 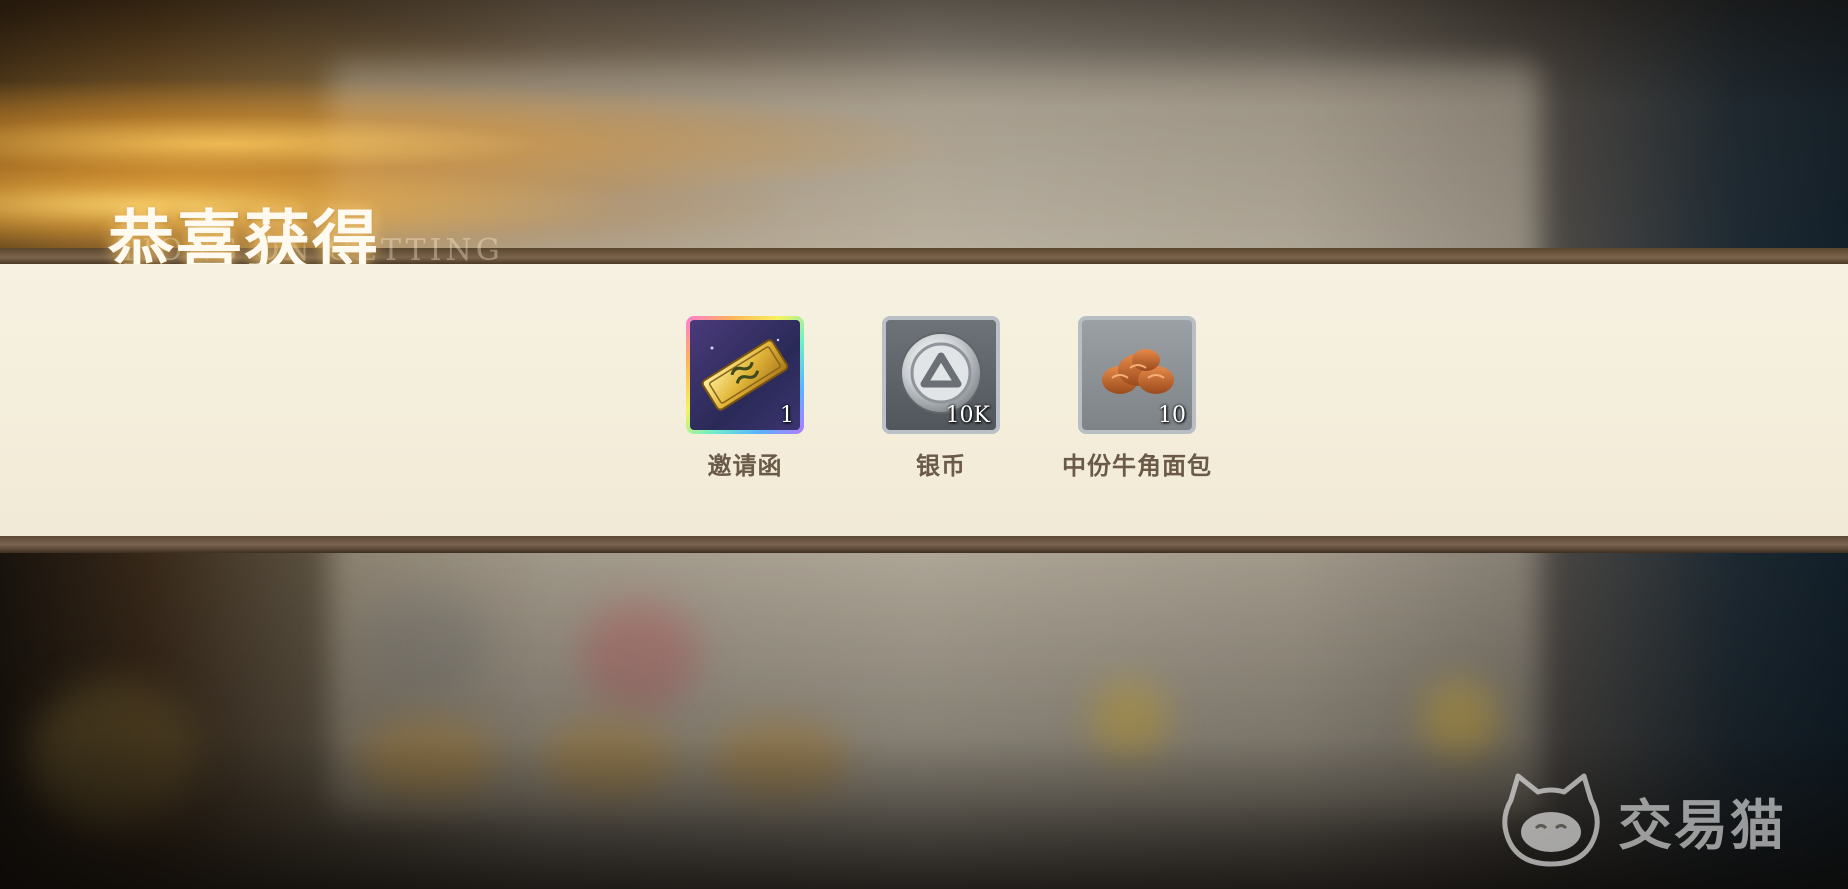 I want to click on watermark: 交易猫, so click(x=1641, y=820).